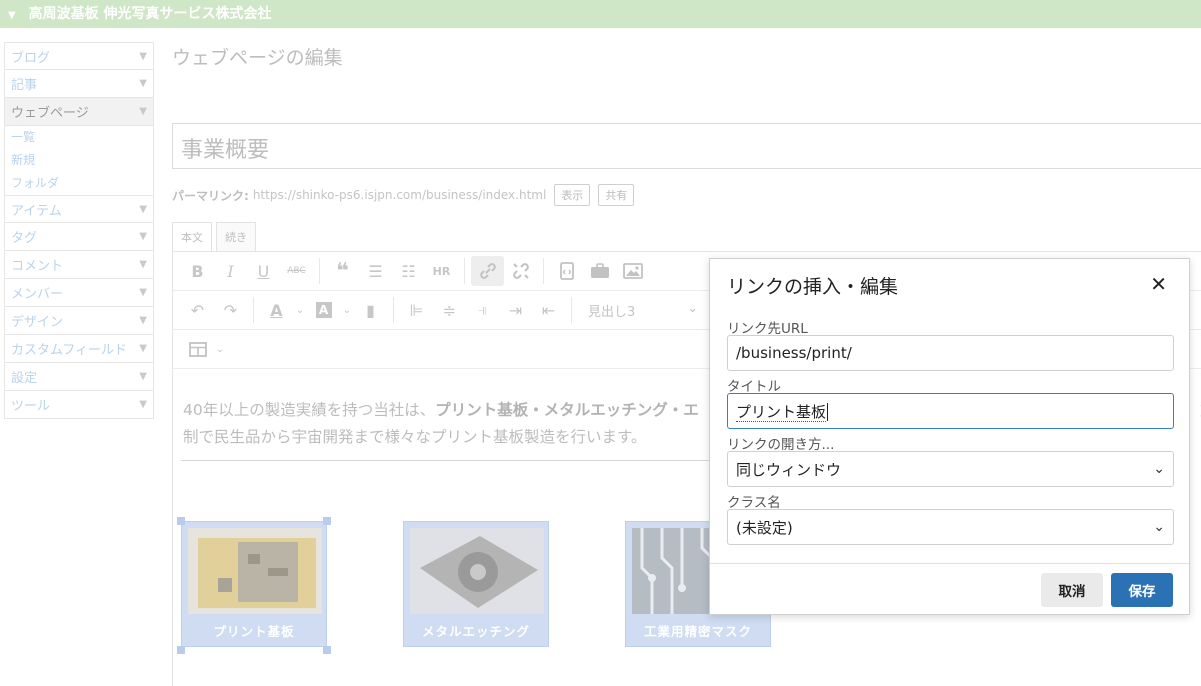 The height and width of the screenshot is (686, 1201). Describe the element at coordinates (69, 350) in the screenshot. I see `sidebar-item-label: カスタムフィールド` at that location.